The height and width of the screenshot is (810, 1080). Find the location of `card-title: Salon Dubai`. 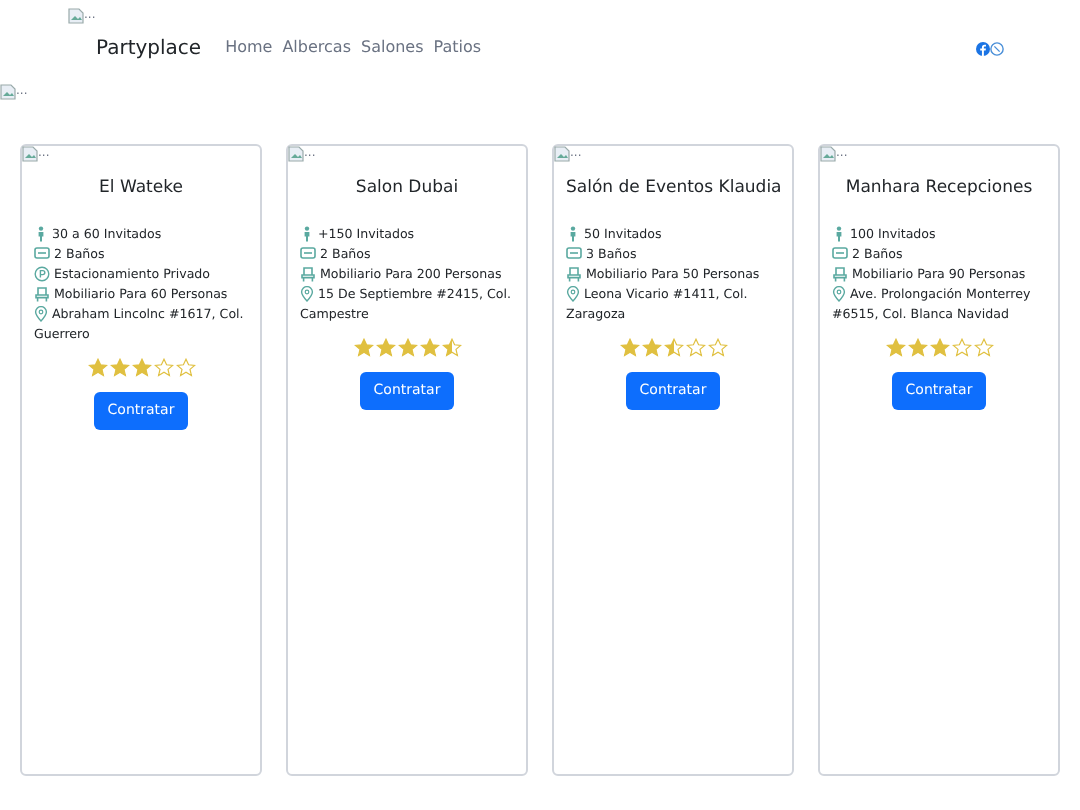

card-title: Salon Dubai is located at coordinates (407, 188).